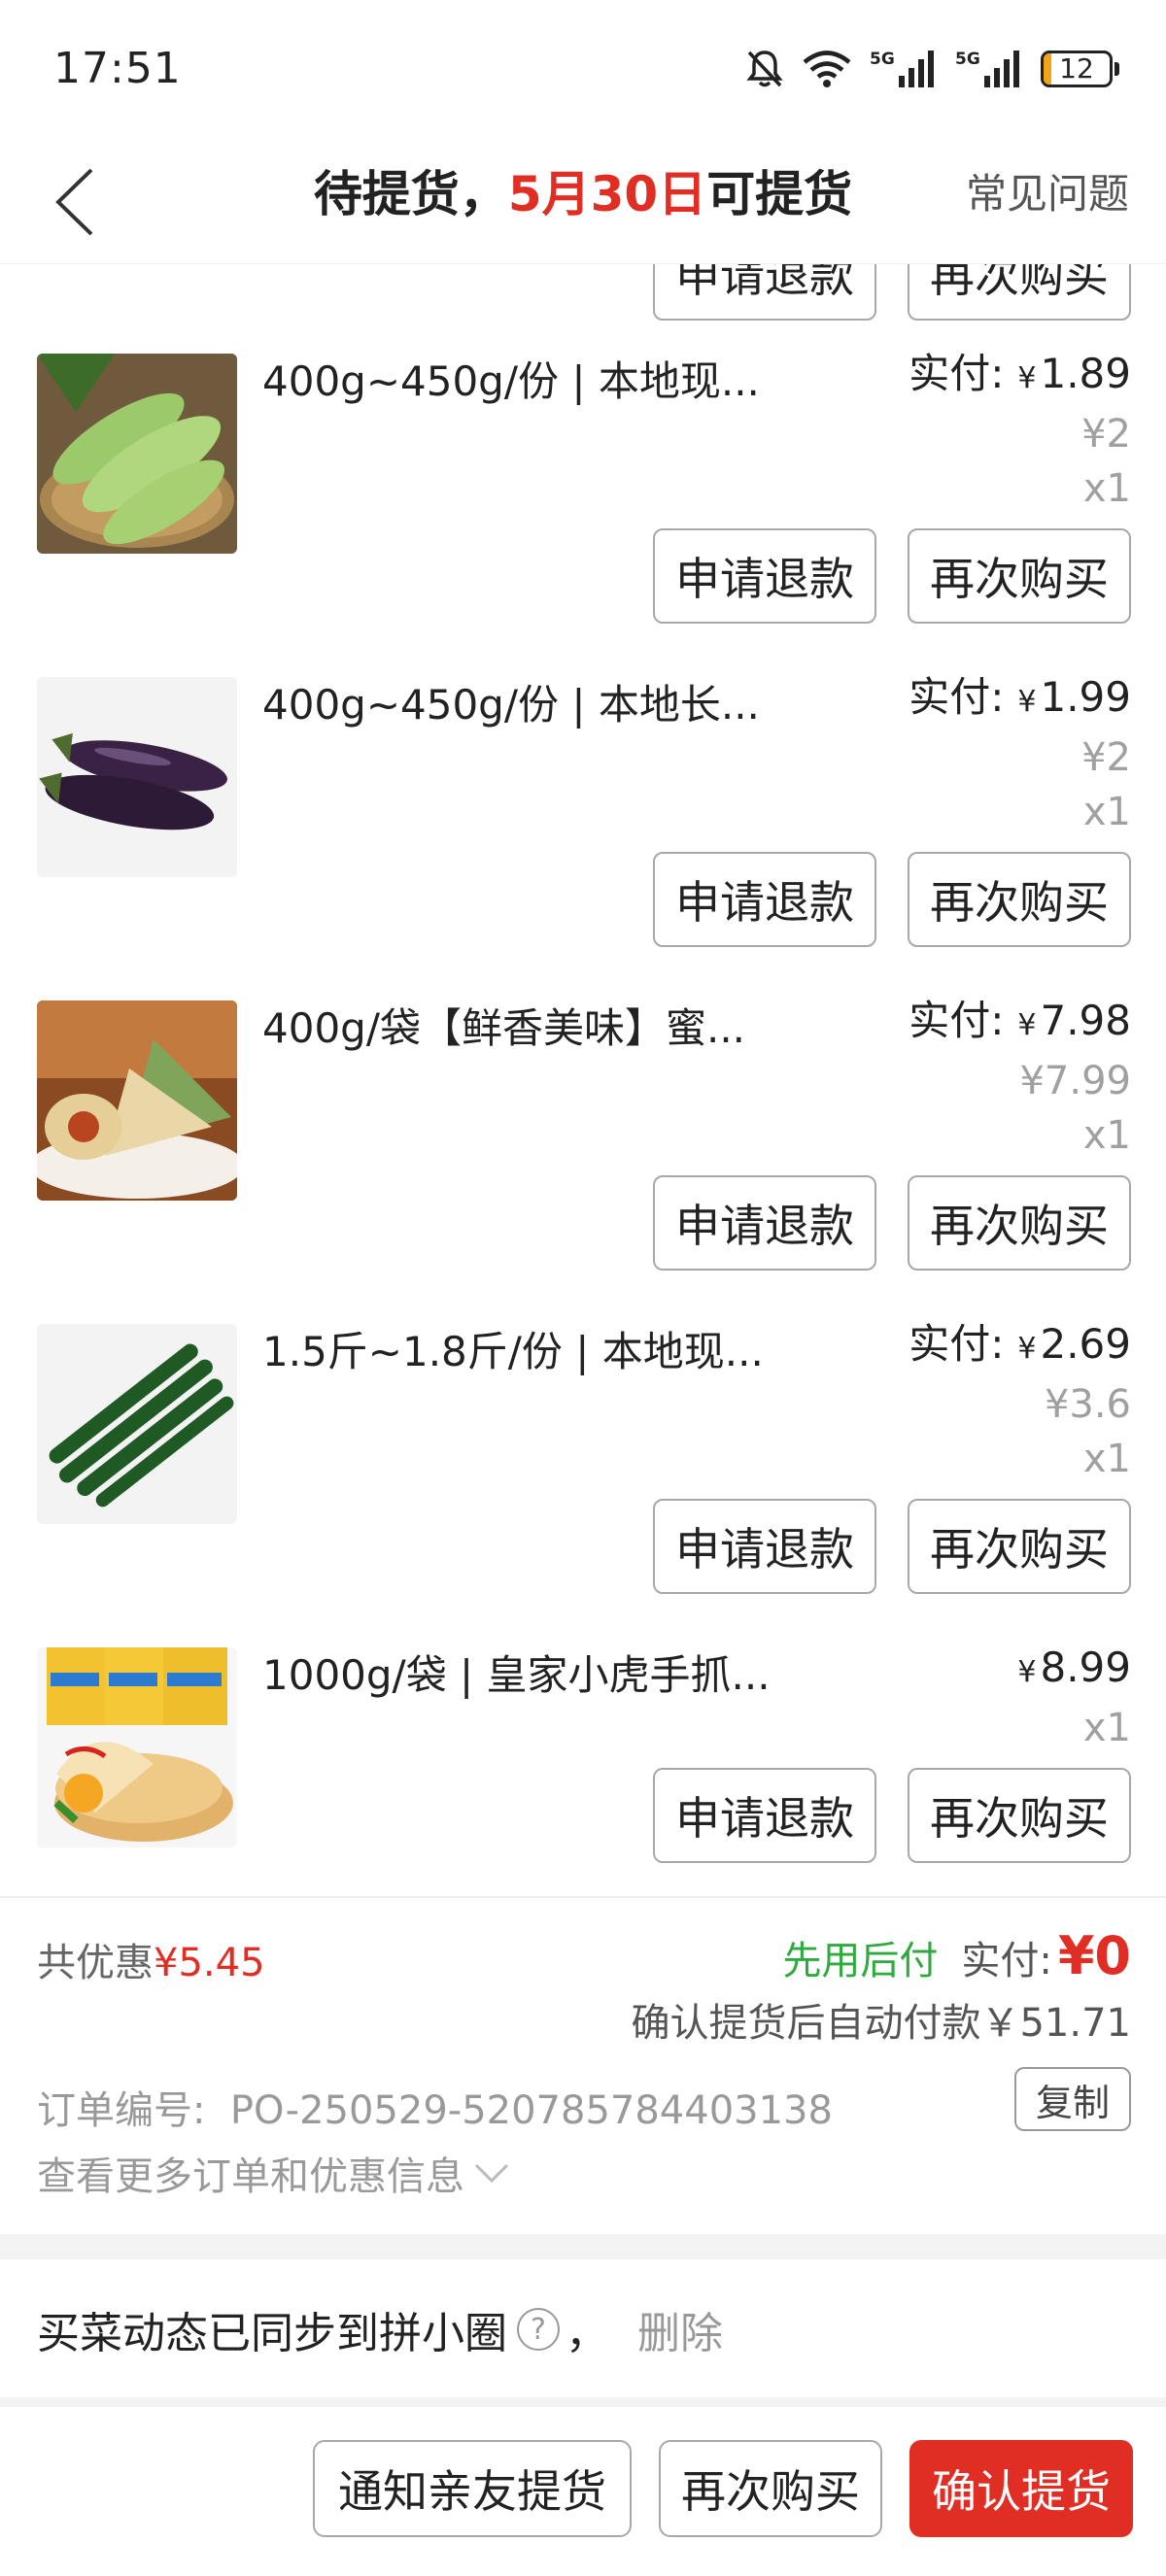 Image resolution: width=1166 pixels, height=2576 pixels. I want to click on sync-text: 买菜动态已同步到拼小圈 ? ， 删除, so click(380, 2329).